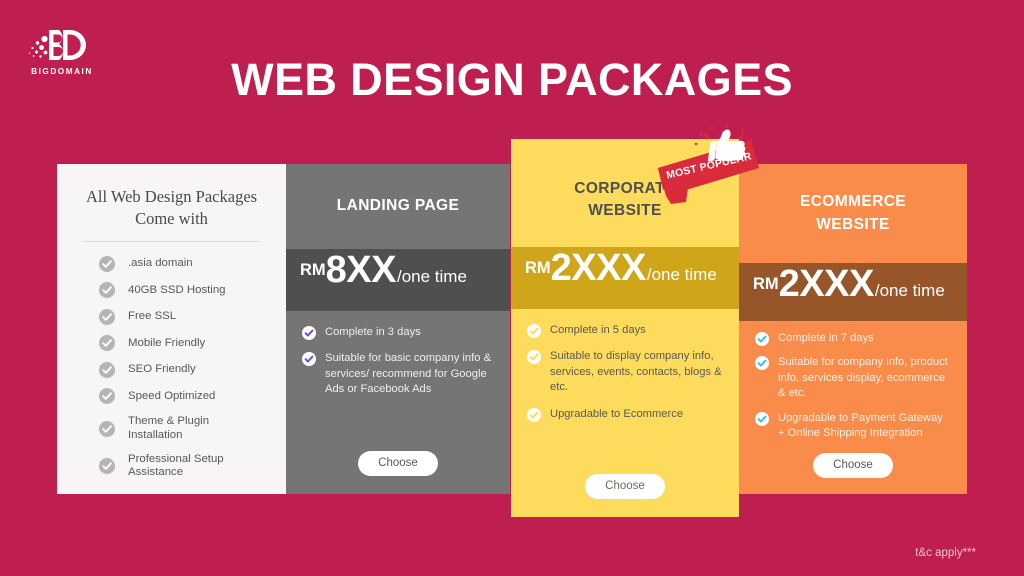  Describe the element at coordinates (598, 330) in the screenshot. I see `plan-feature-label: Complete in 5 days` at that location.